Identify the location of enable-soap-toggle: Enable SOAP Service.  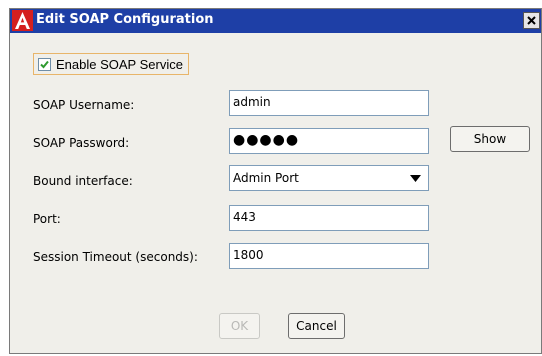
(111, 64).